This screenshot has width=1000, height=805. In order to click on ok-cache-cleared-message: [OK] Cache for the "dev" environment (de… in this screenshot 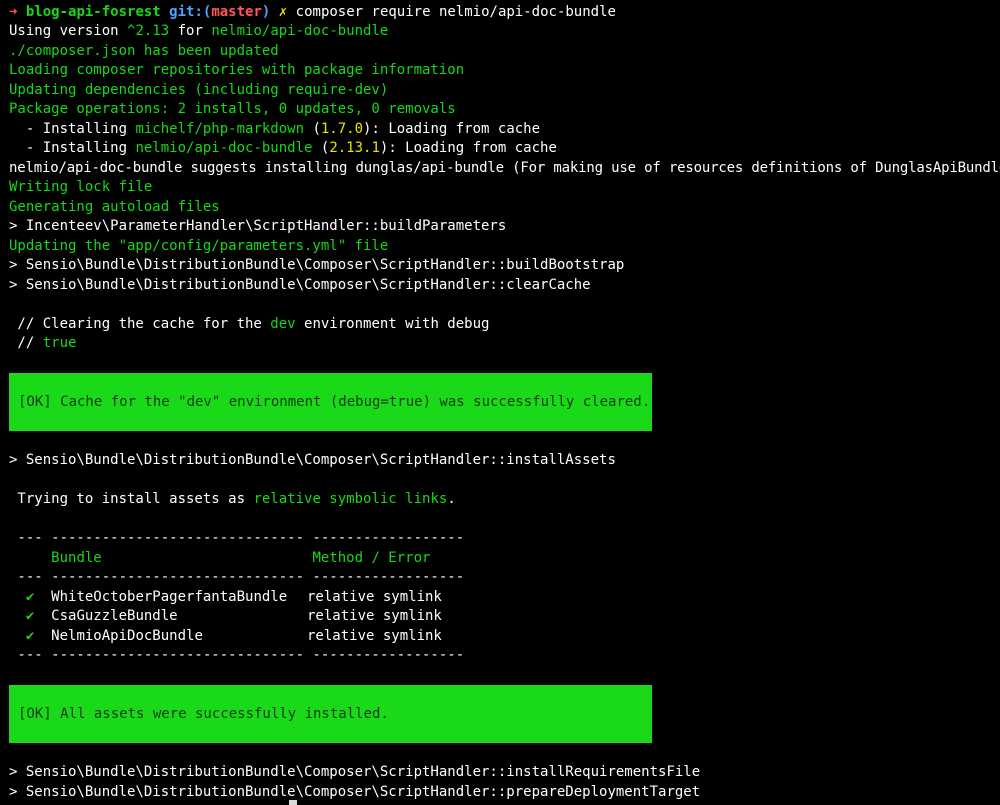, I will do `click(334, 402)`.